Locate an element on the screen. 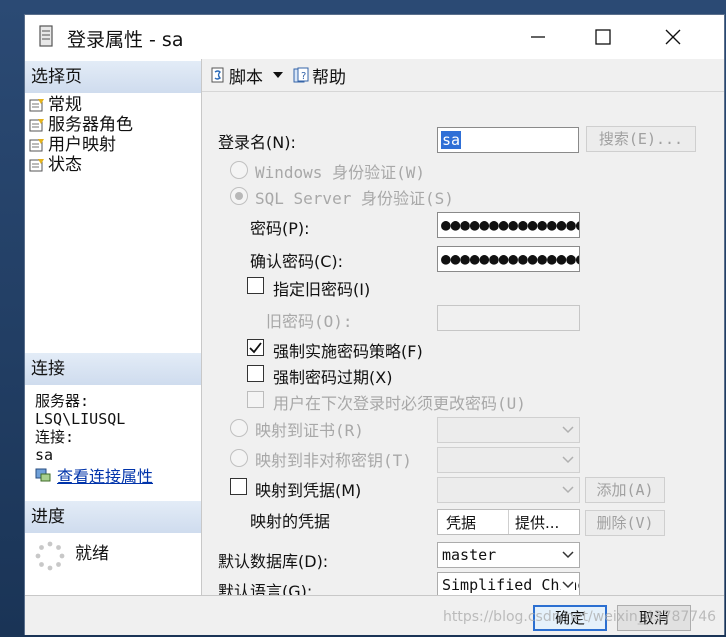  minimize-icon is located at coordinates (538, 37).